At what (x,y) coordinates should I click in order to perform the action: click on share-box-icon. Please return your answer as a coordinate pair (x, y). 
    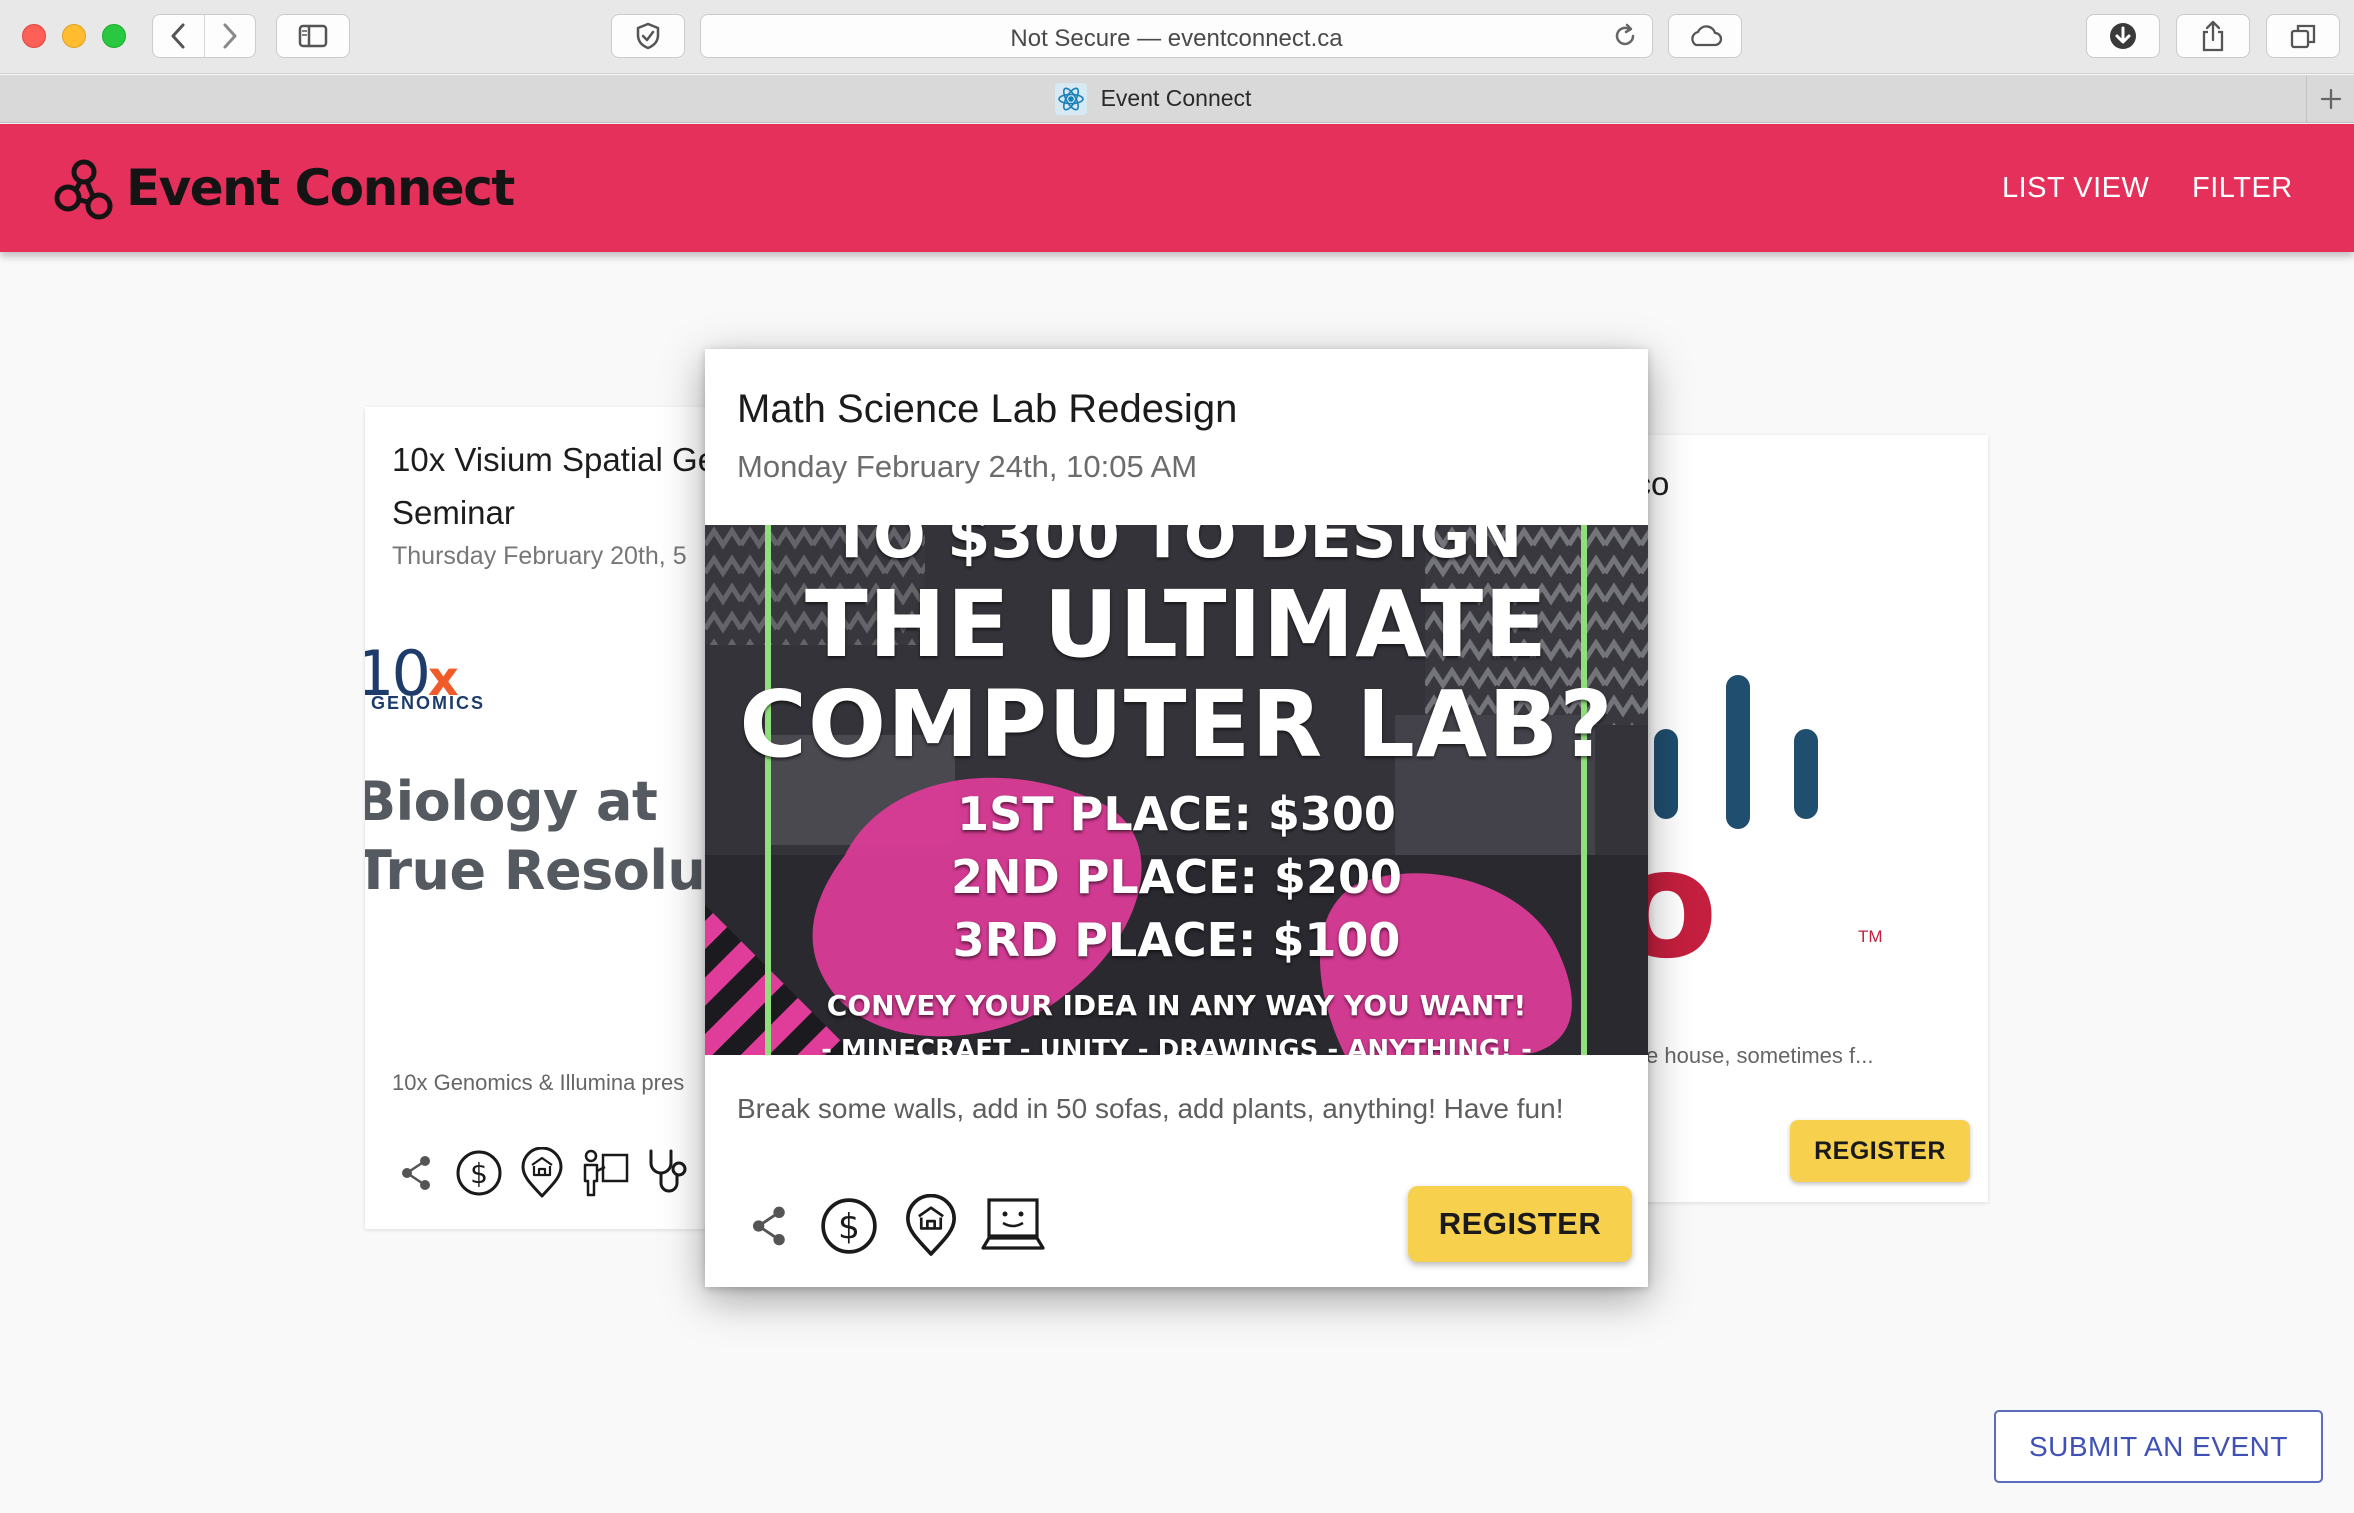
    Looking at the image, I should click on (2213, 36).